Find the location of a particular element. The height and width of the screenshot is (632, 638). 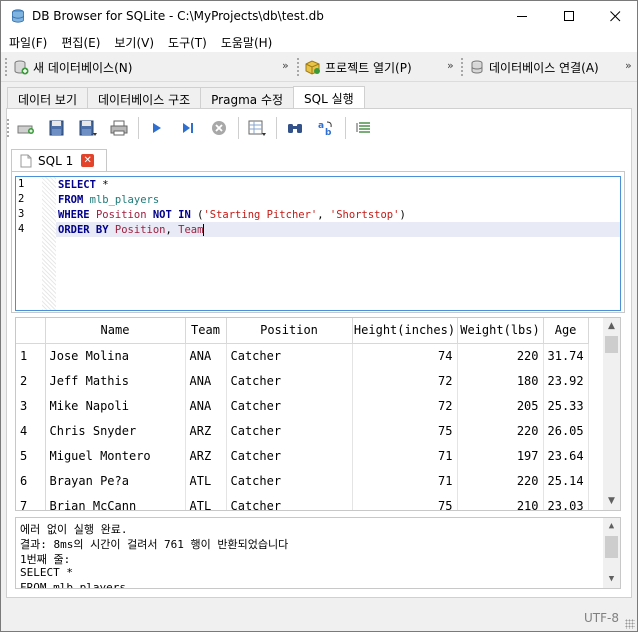

column-header-position: Position is located at coordinates (289, 331).